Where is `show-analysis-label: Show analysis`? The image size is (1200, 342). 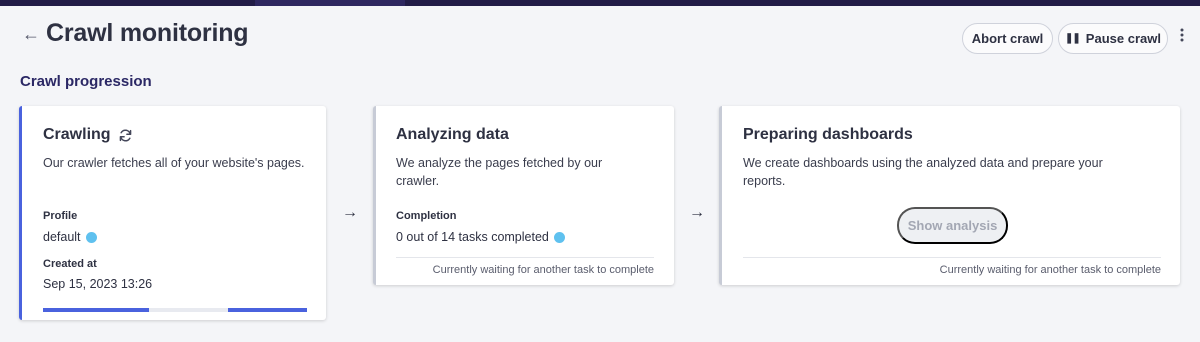
show-analysis-label: Show analysis is located at coordinates (952, 225).